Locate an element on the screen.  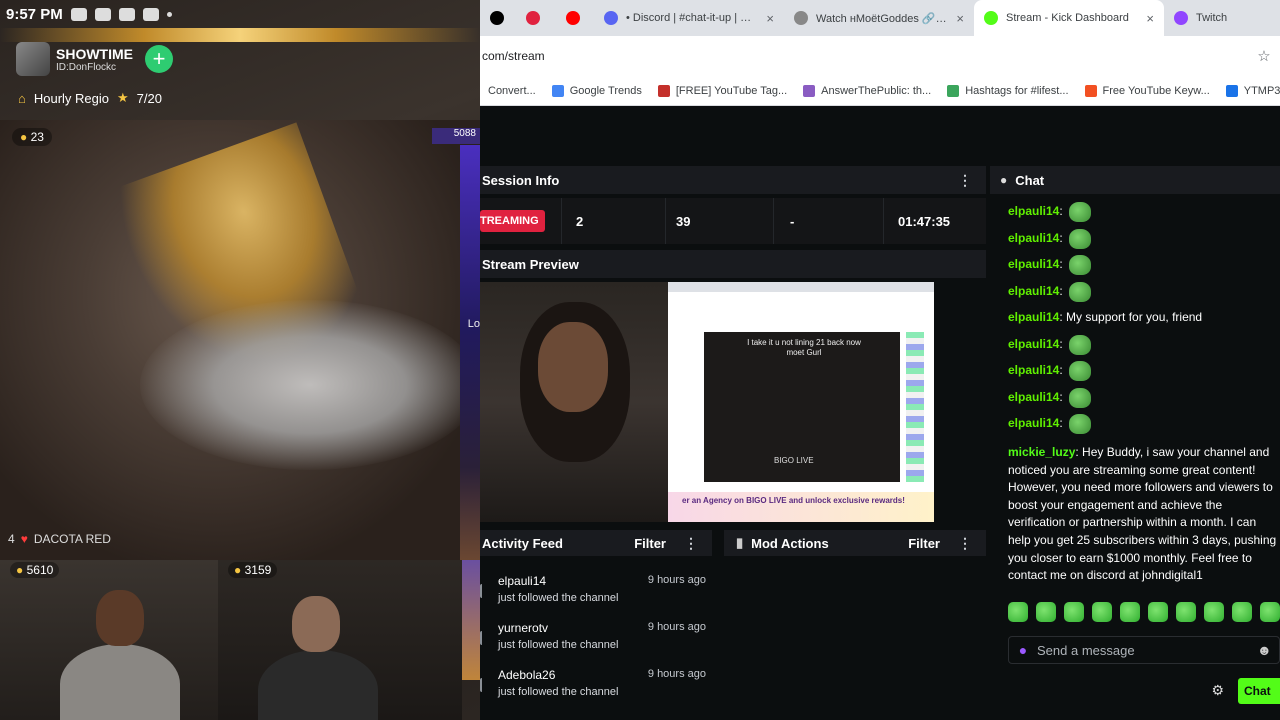
bookmark-item: Google Trends is located at coordinates (597, 90).